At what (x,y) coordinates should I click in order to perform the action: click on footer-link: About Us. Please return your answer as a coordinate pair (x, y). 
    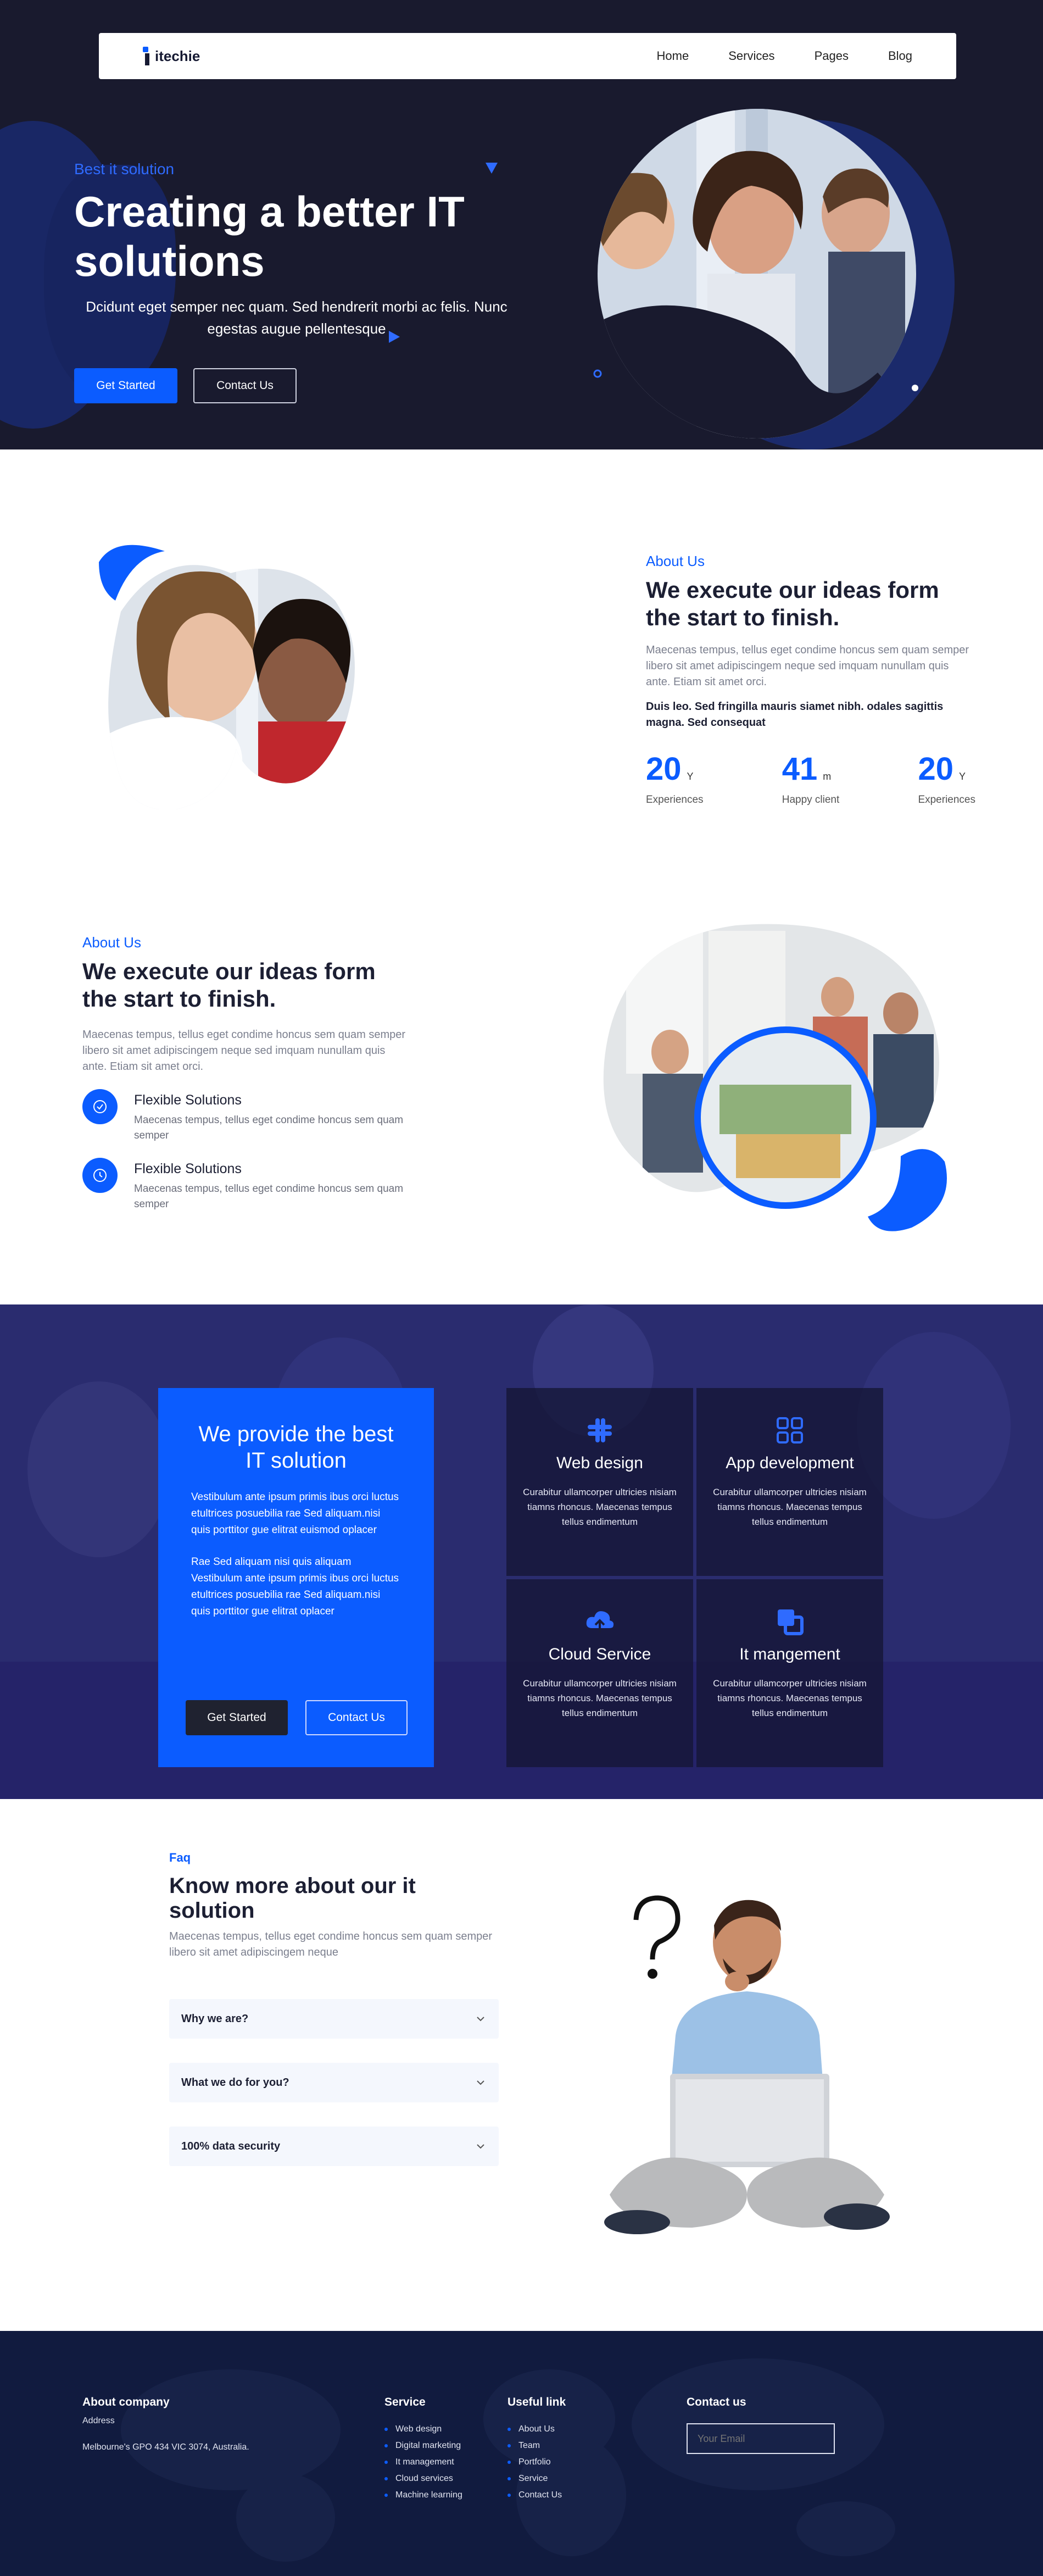
    Looking at the image, I should click on (562, 2429).